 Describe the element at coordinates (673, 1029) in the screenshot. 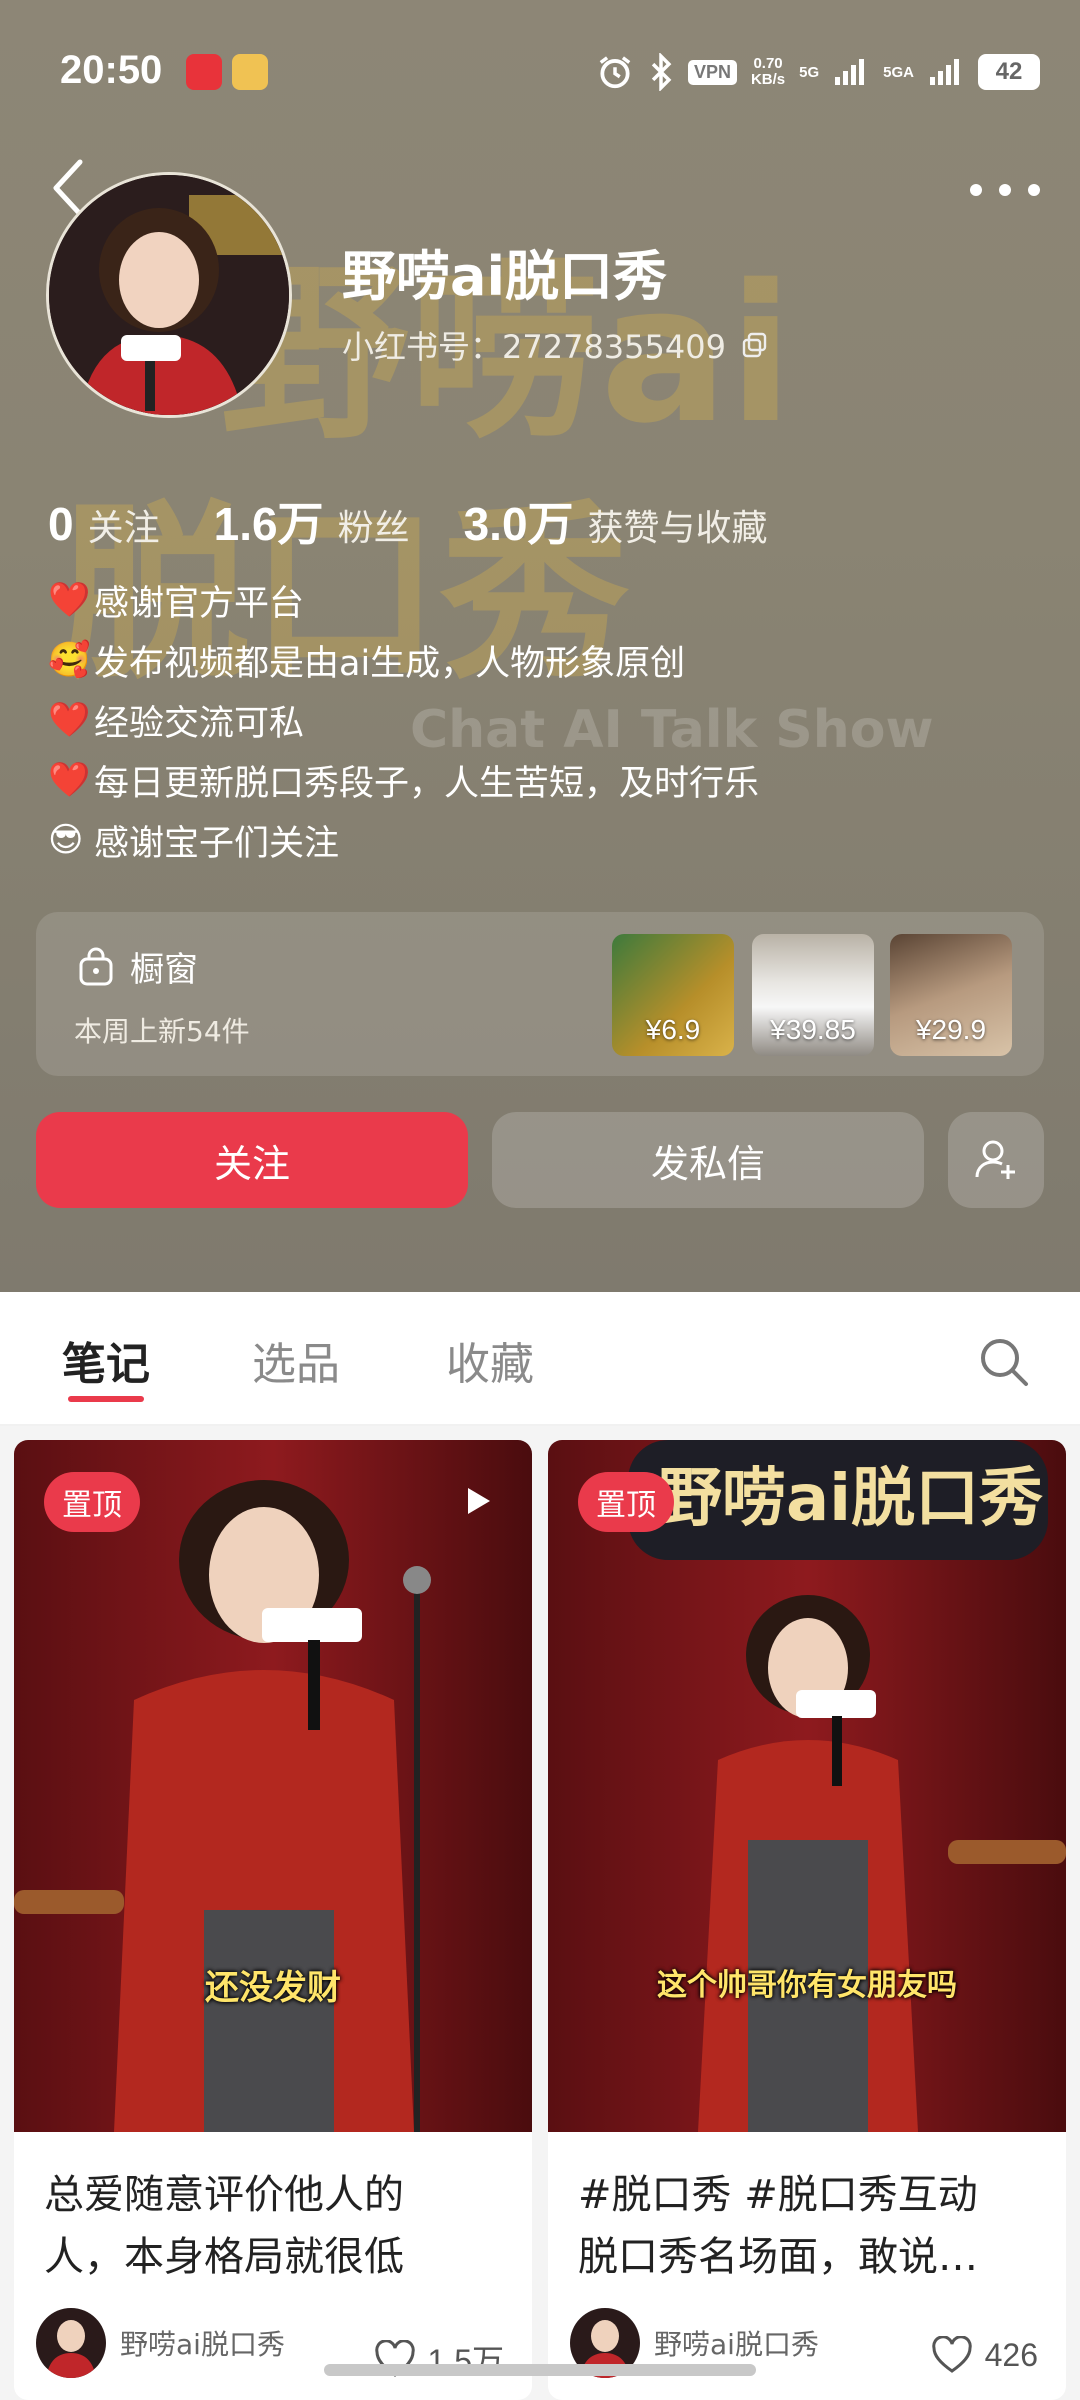

I see `shop-item-price: ¥6.9` at that location.